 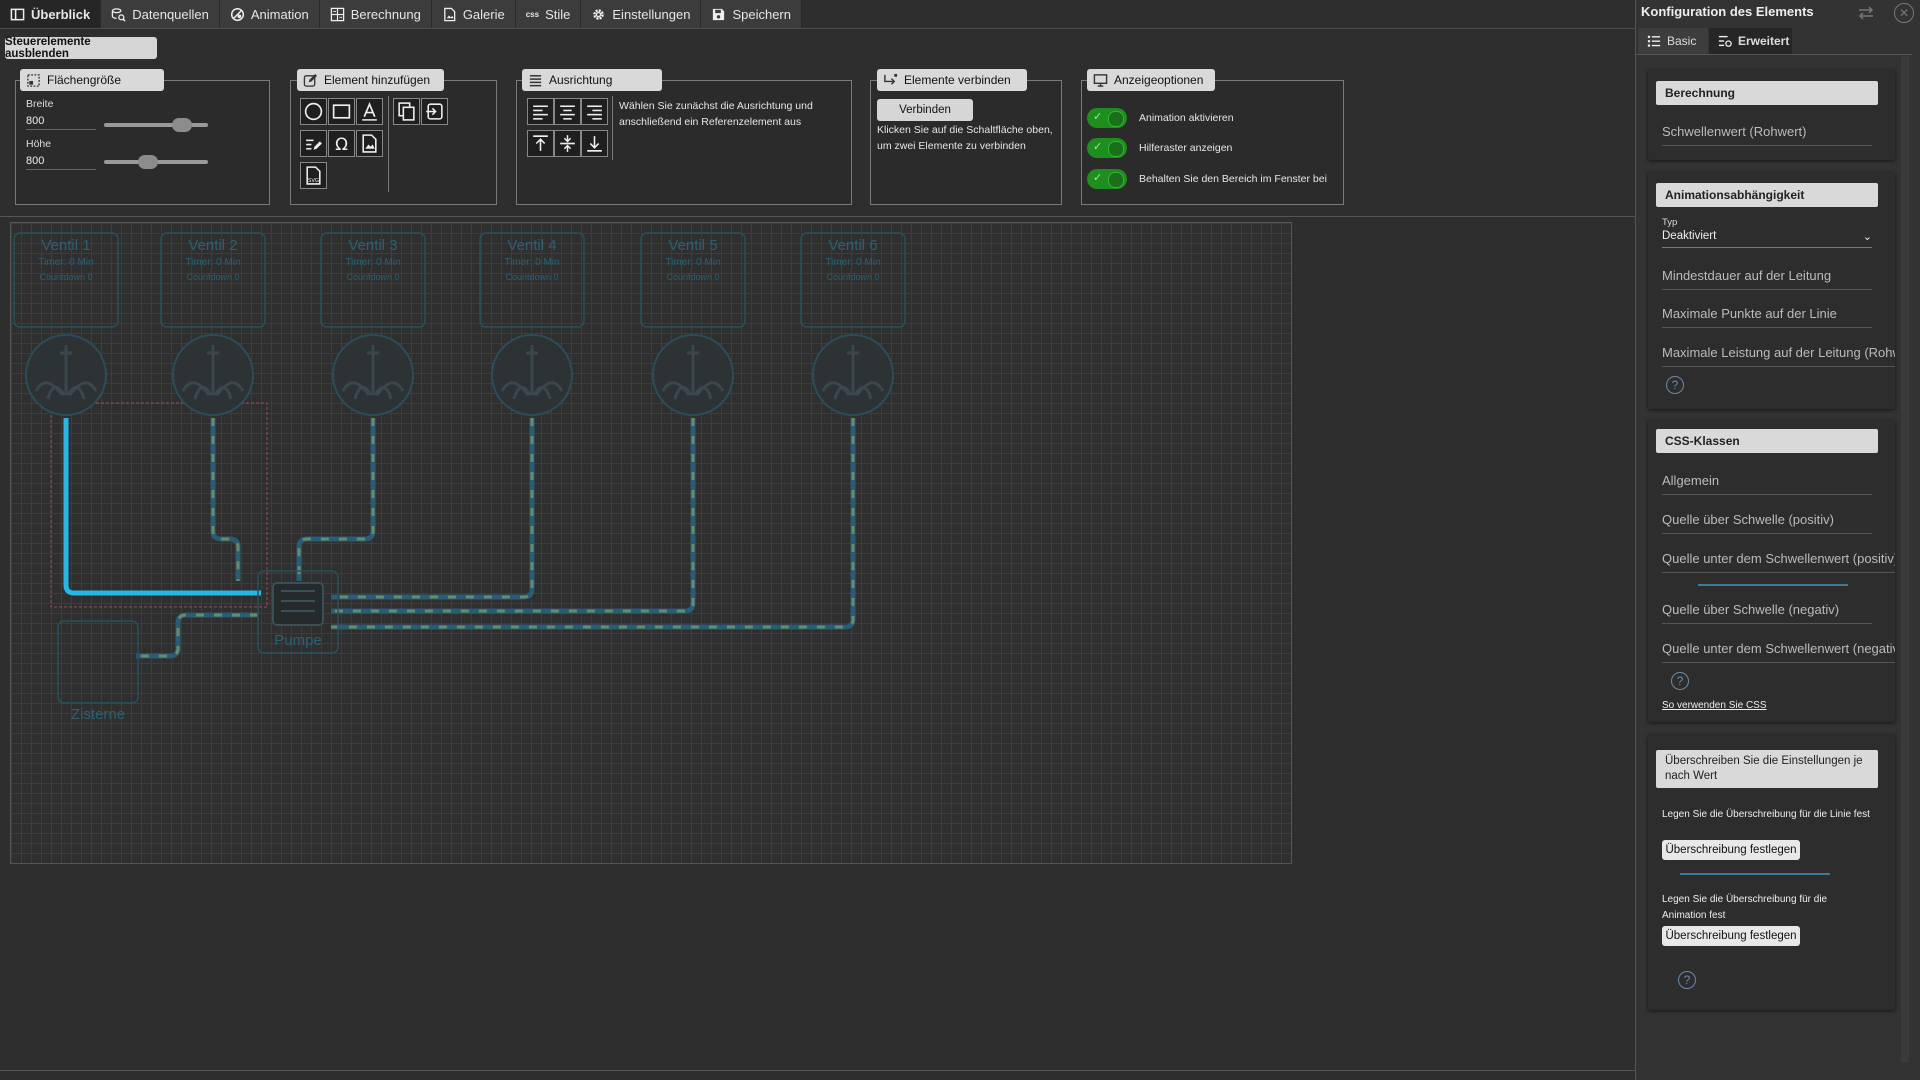 I want to click on toolbar-divider, so click(x=817, y=216).